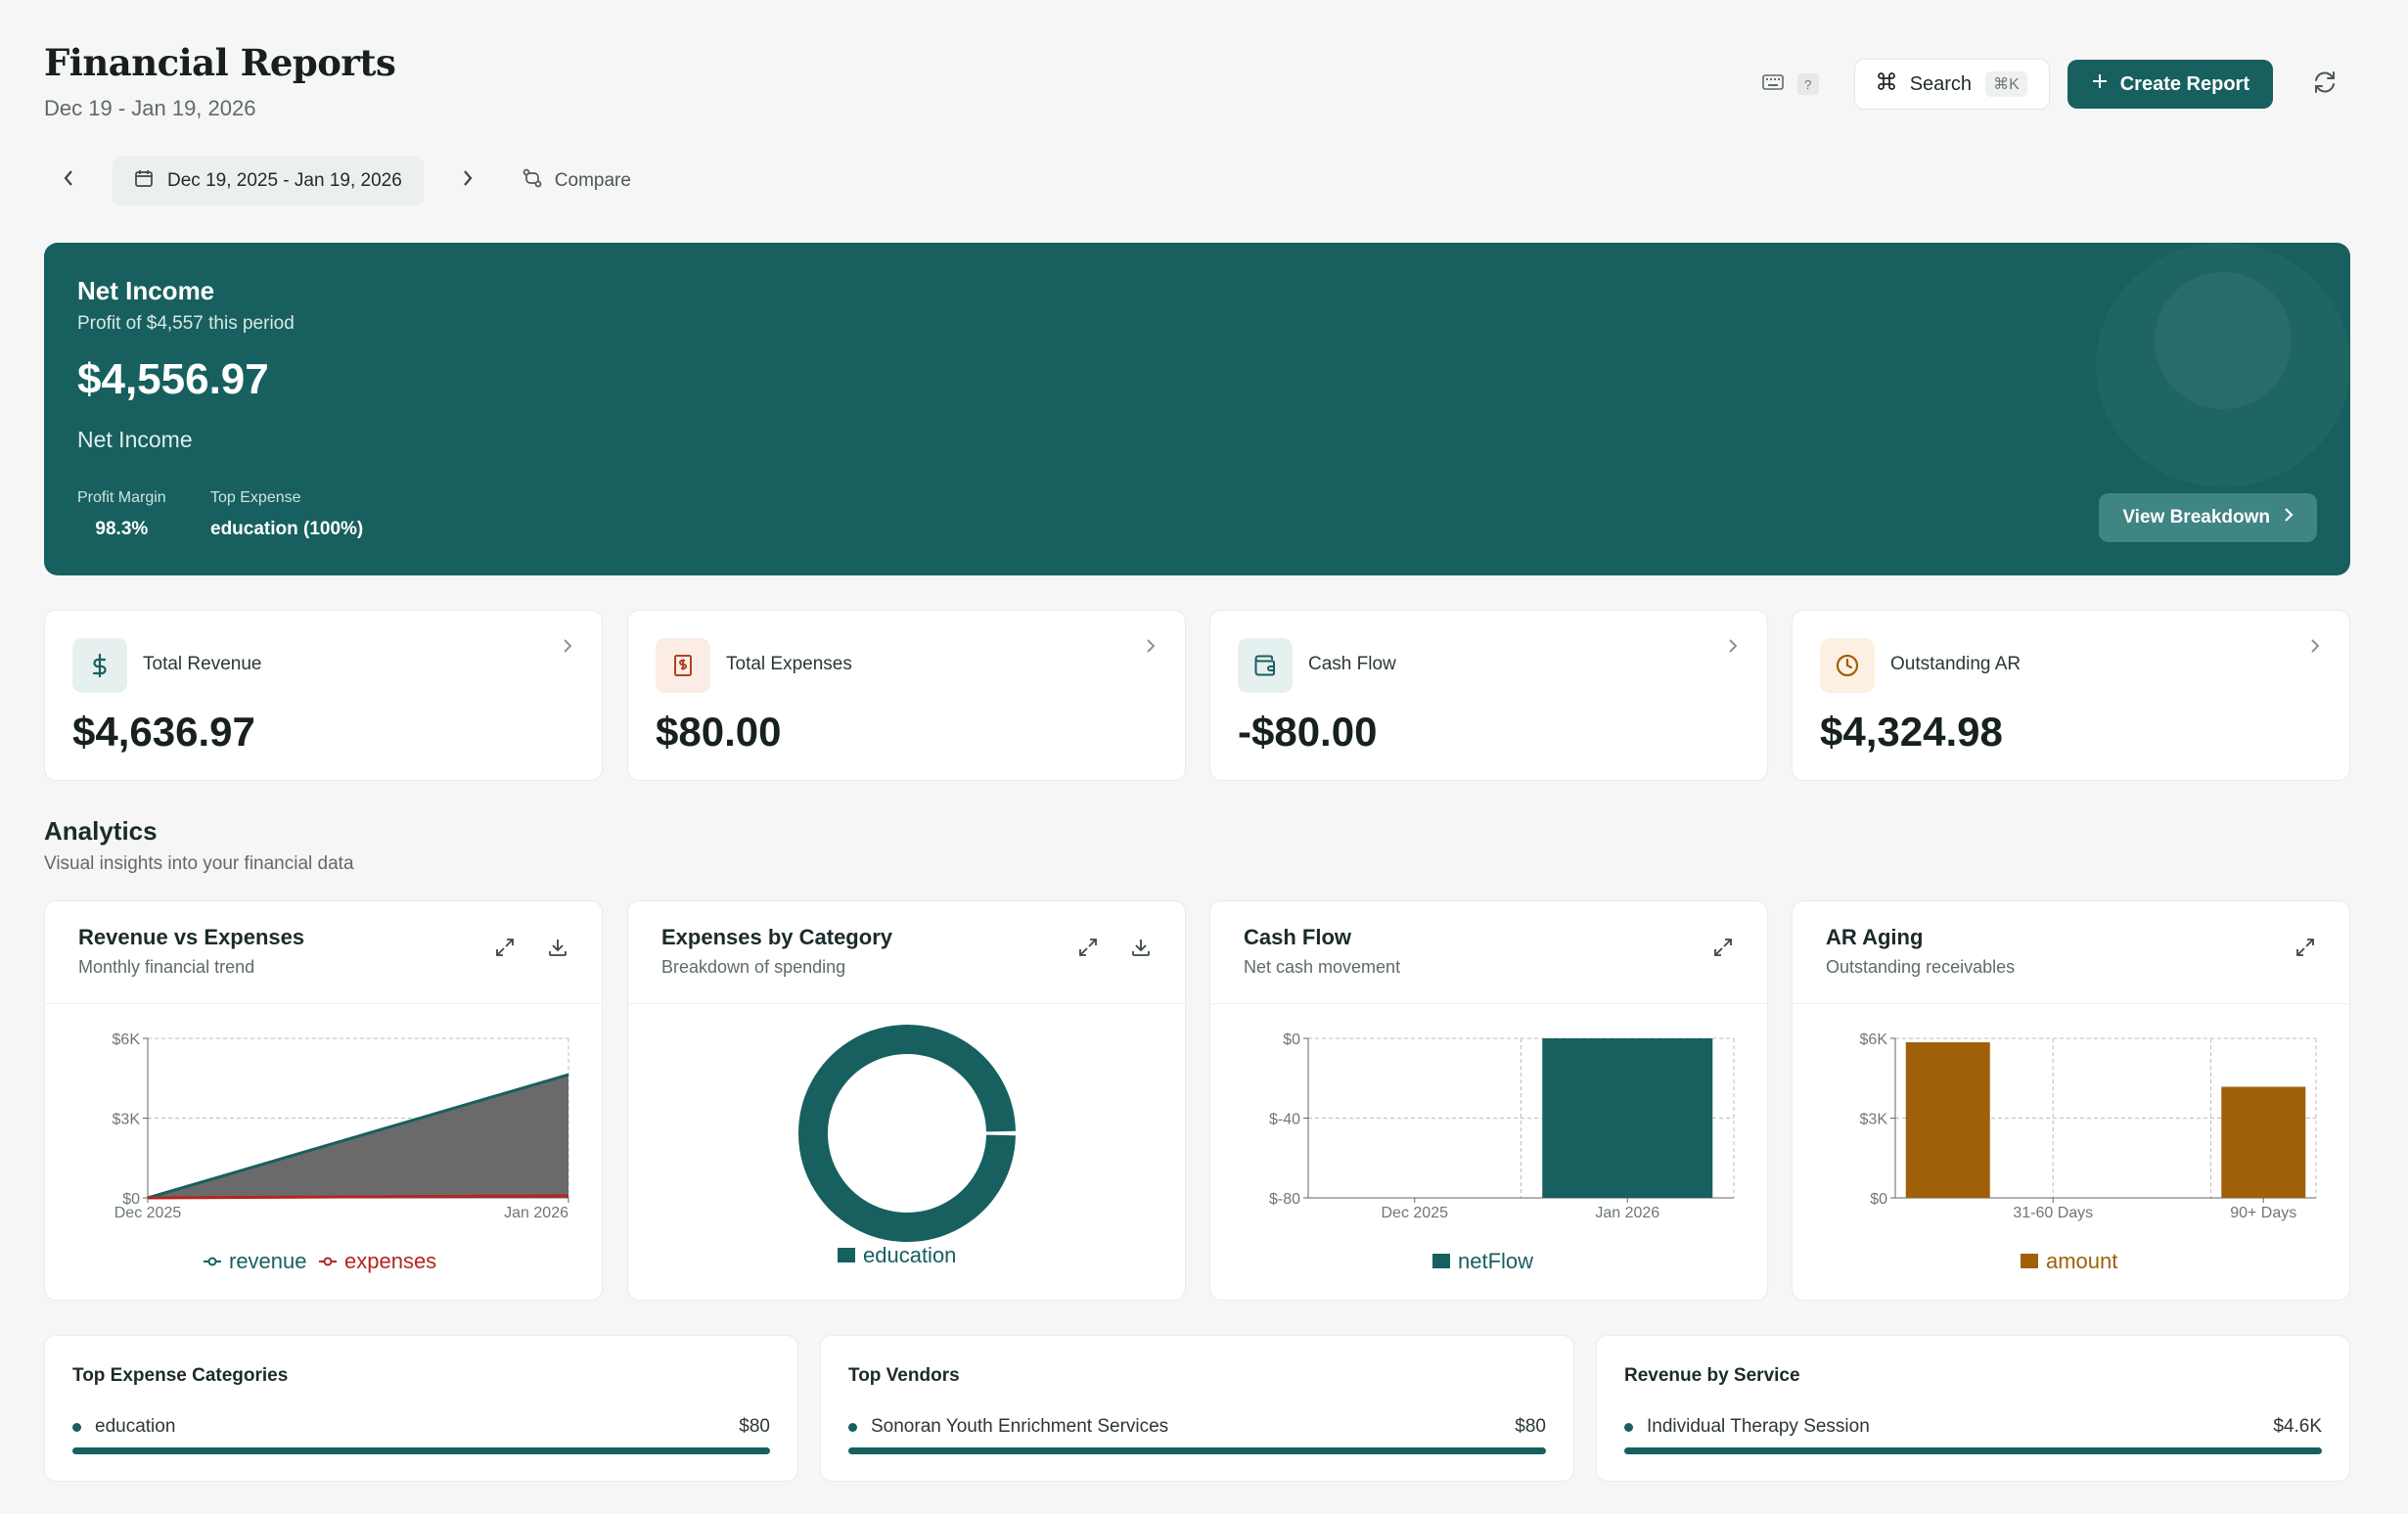 The width and height of the screenshot is (2408, 1514). Describe the element at coordinates (2100, 84) in the screenshot. I see `plus-icon` at that location.